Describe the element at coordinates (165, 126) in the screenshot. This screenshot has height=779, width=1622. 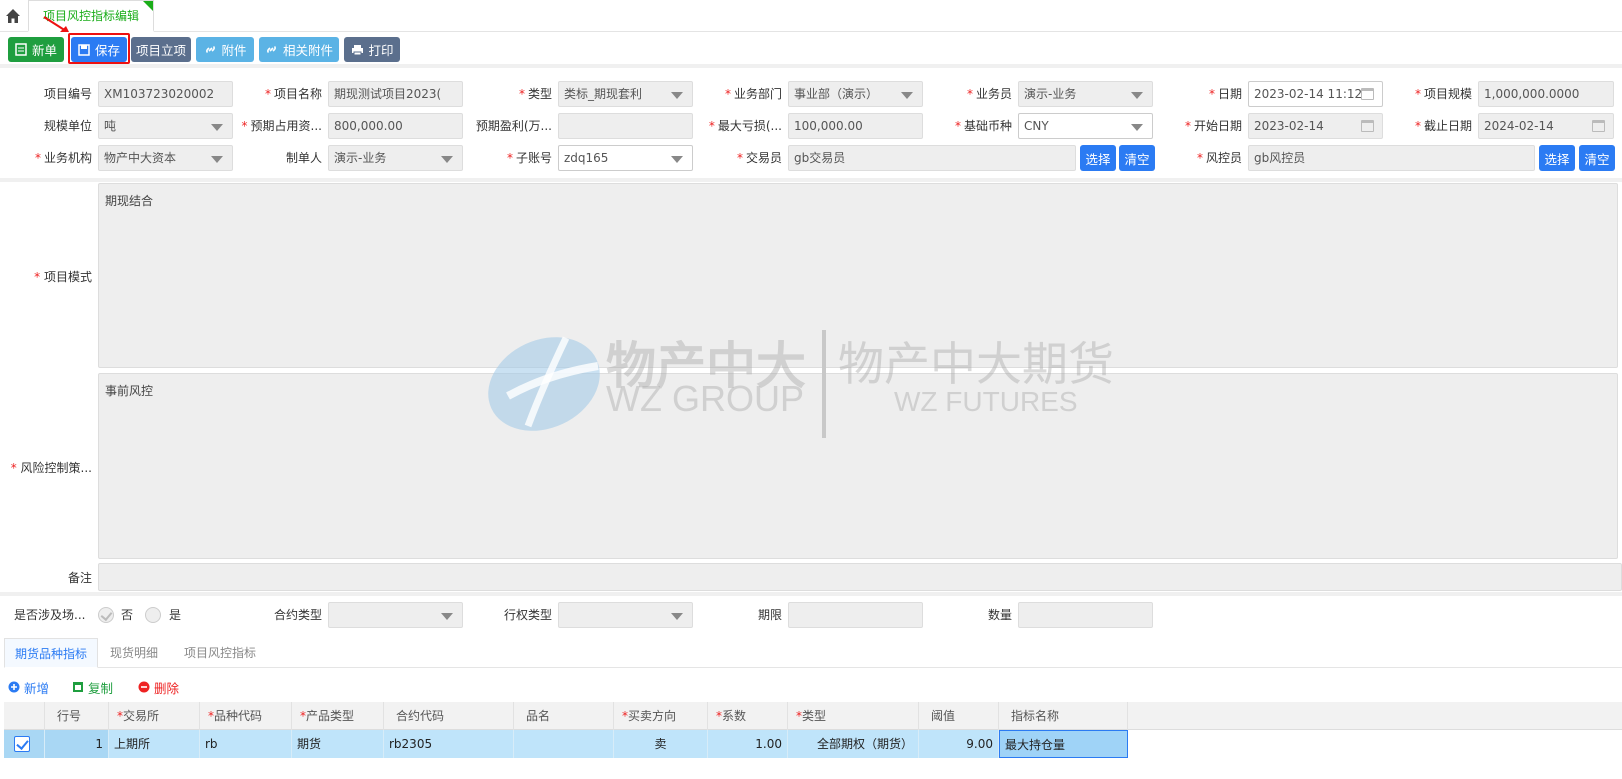
I see `unit-select: 吨` at that location.